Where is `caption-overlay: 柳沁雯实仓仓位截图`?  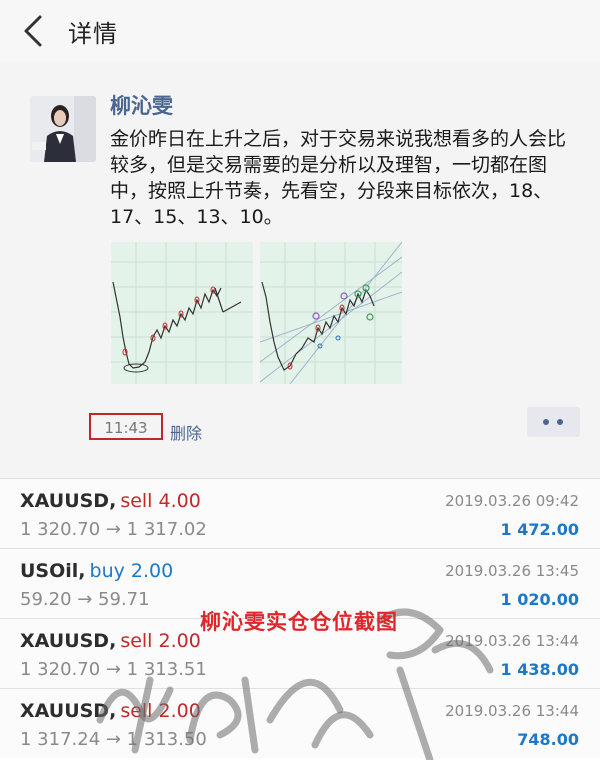 caption-overlay: 柳沁雯实仓仓位截图 is located at coordinates (299, 622).